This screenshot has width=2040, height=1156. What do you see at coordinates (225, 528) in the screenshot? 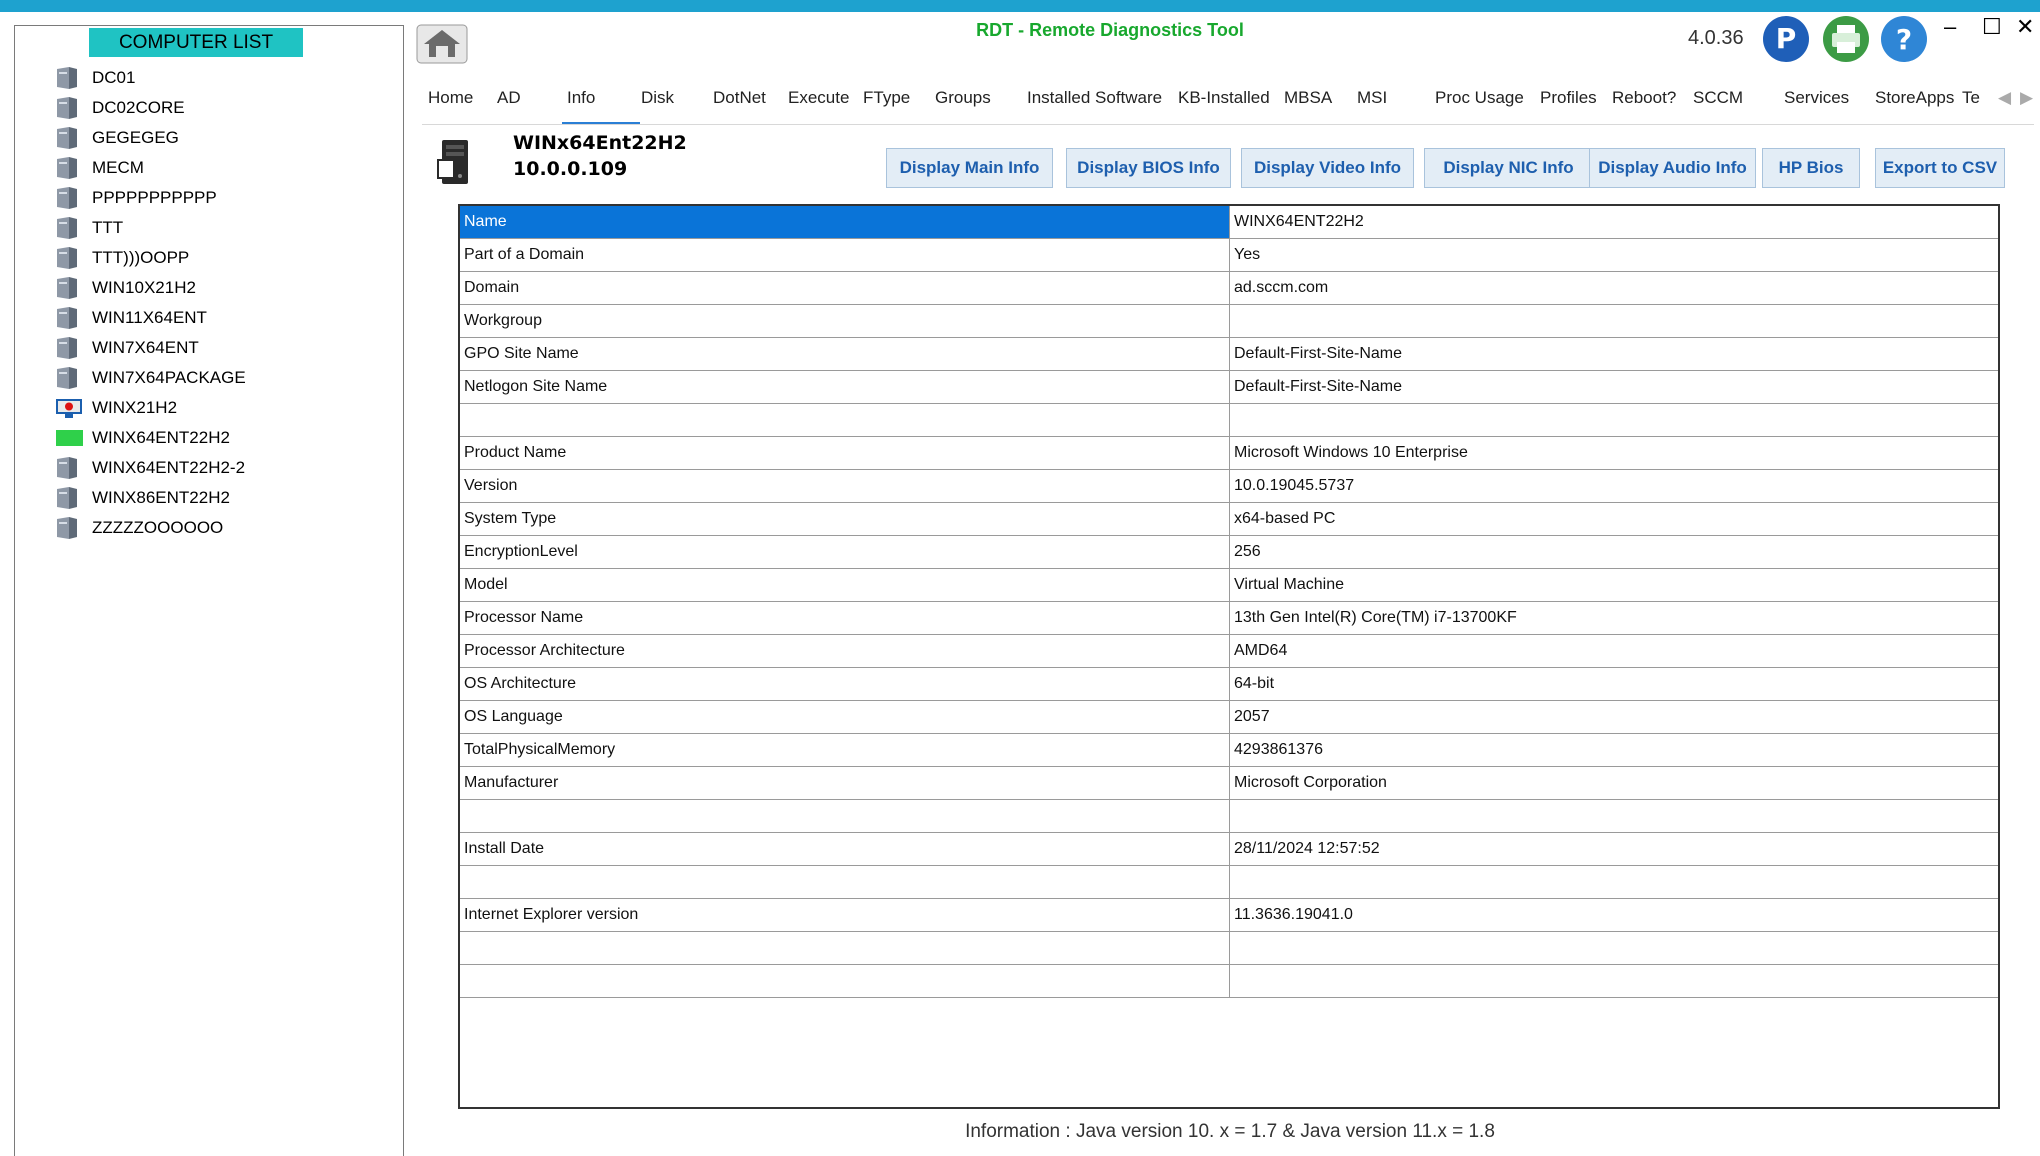
I see `computer-list-item: ZZZZZOOOOOO` at bounding box center [225, 528].